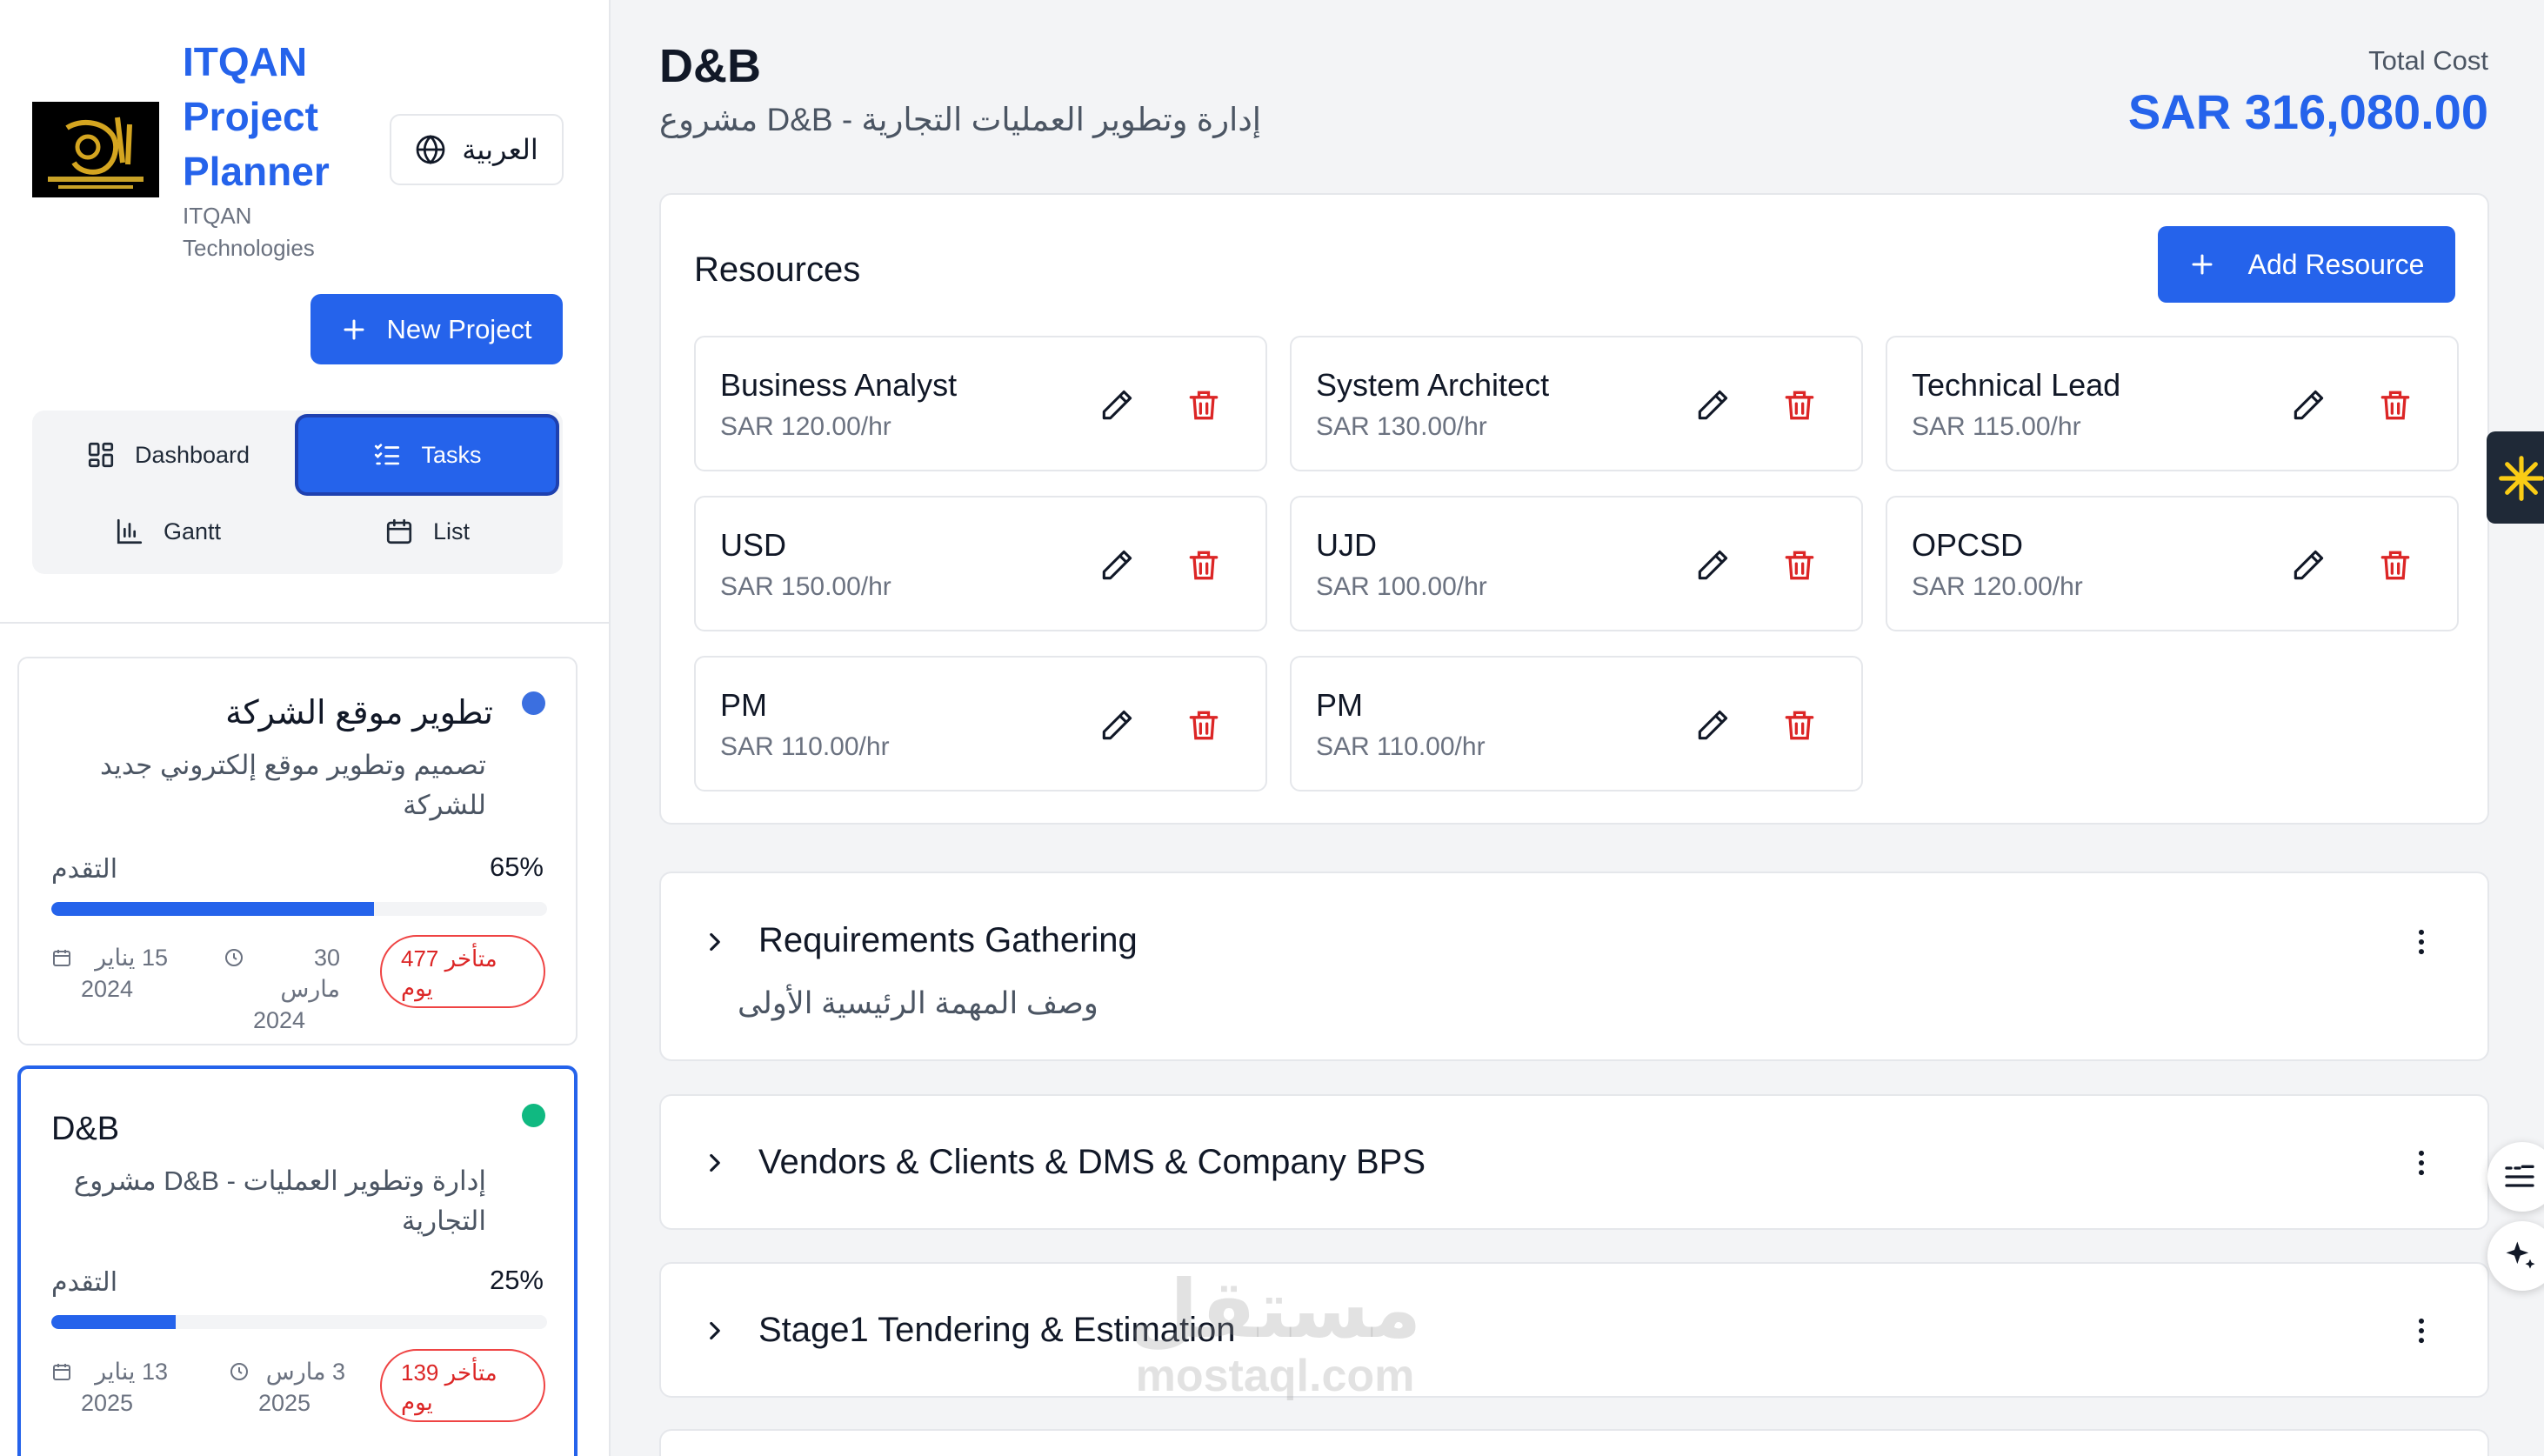  Describe the element at coordinates (130, 531) in the screenshot. I see `bar-chart-icon` at that location.